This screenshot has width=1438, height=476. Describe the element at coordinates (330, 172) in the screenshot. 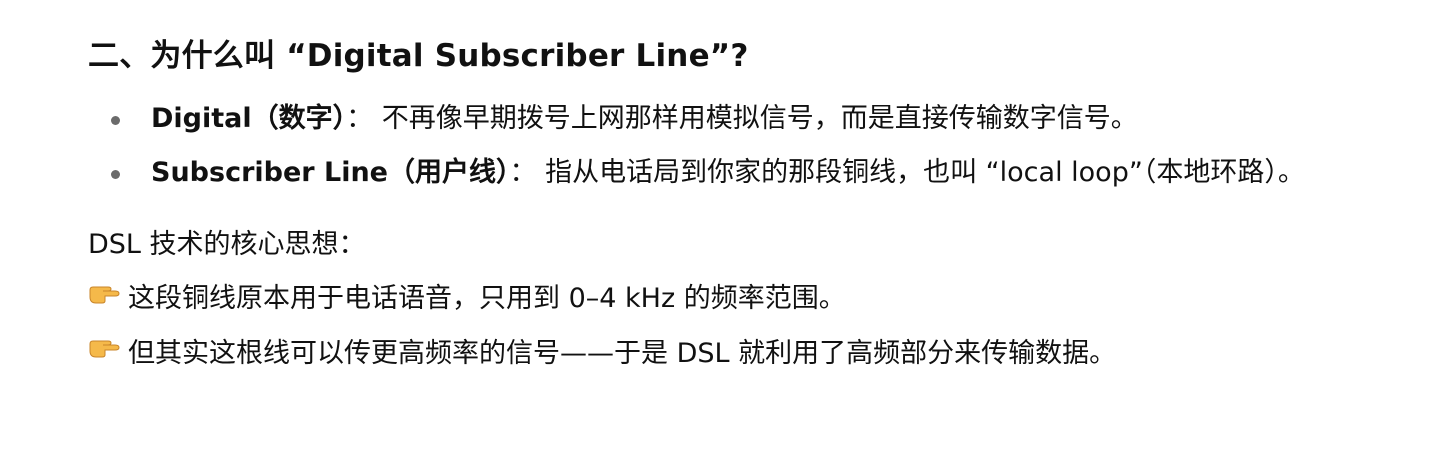

I see `bullet-term: Subscriber Line（用户线）` at that location.